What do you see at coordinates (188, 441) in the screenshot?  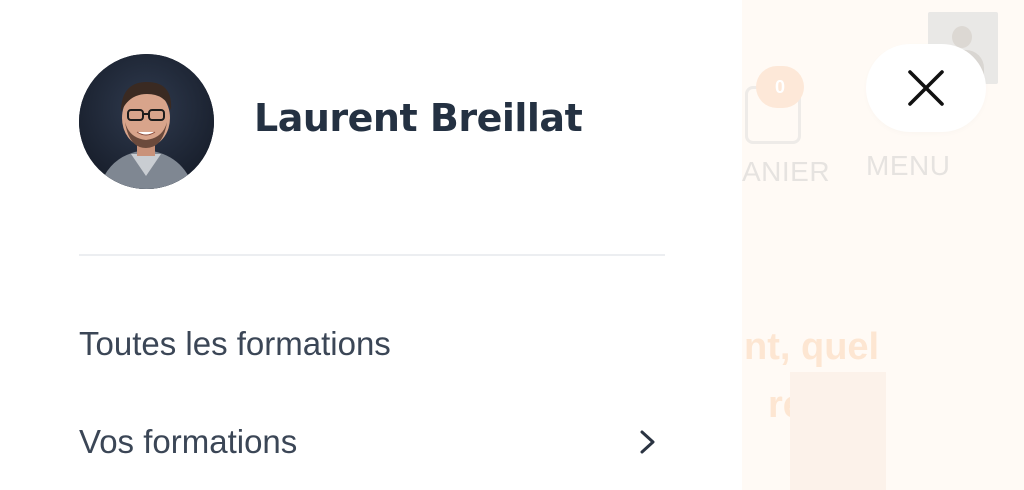 I see `menu-item-label: Vos formations` at bounding box center [188, 441].